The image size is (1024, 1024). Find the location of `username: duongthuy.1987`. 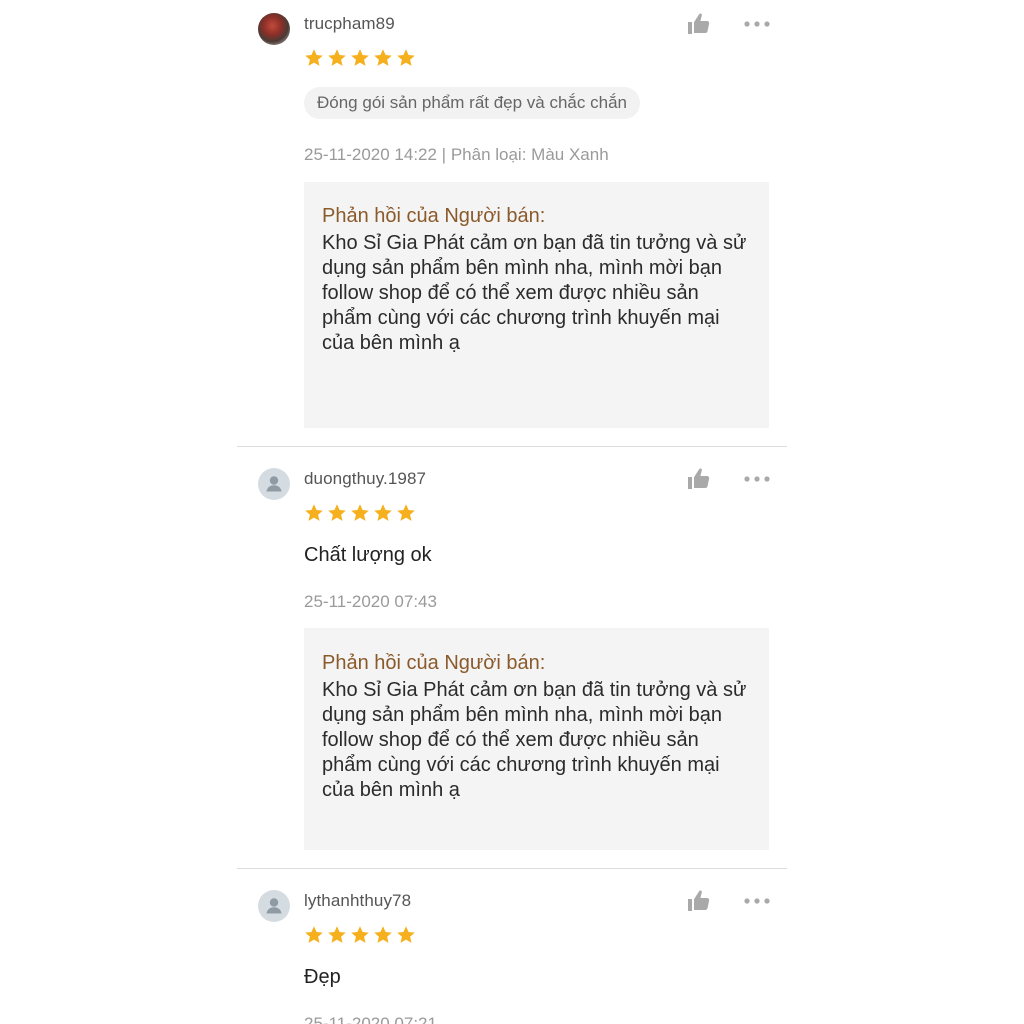

username: duongthuy.1987 is located at coordinates (365, 479).